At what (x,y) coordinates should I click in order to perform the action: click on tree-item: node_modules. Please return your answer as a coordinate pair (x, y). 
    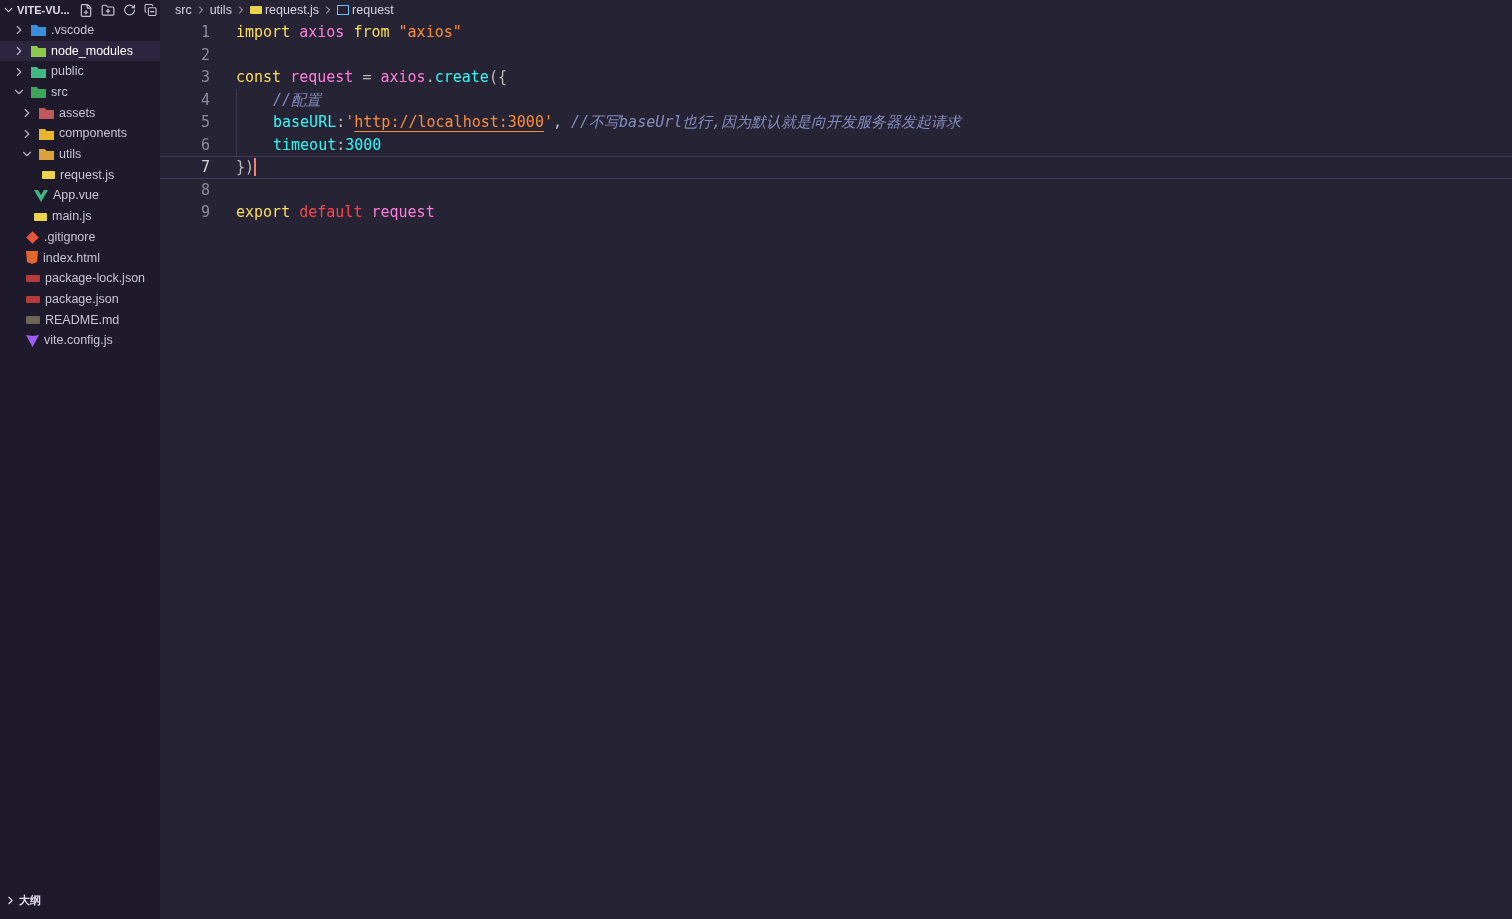
    Looking at the image, I should click on (80, 51).